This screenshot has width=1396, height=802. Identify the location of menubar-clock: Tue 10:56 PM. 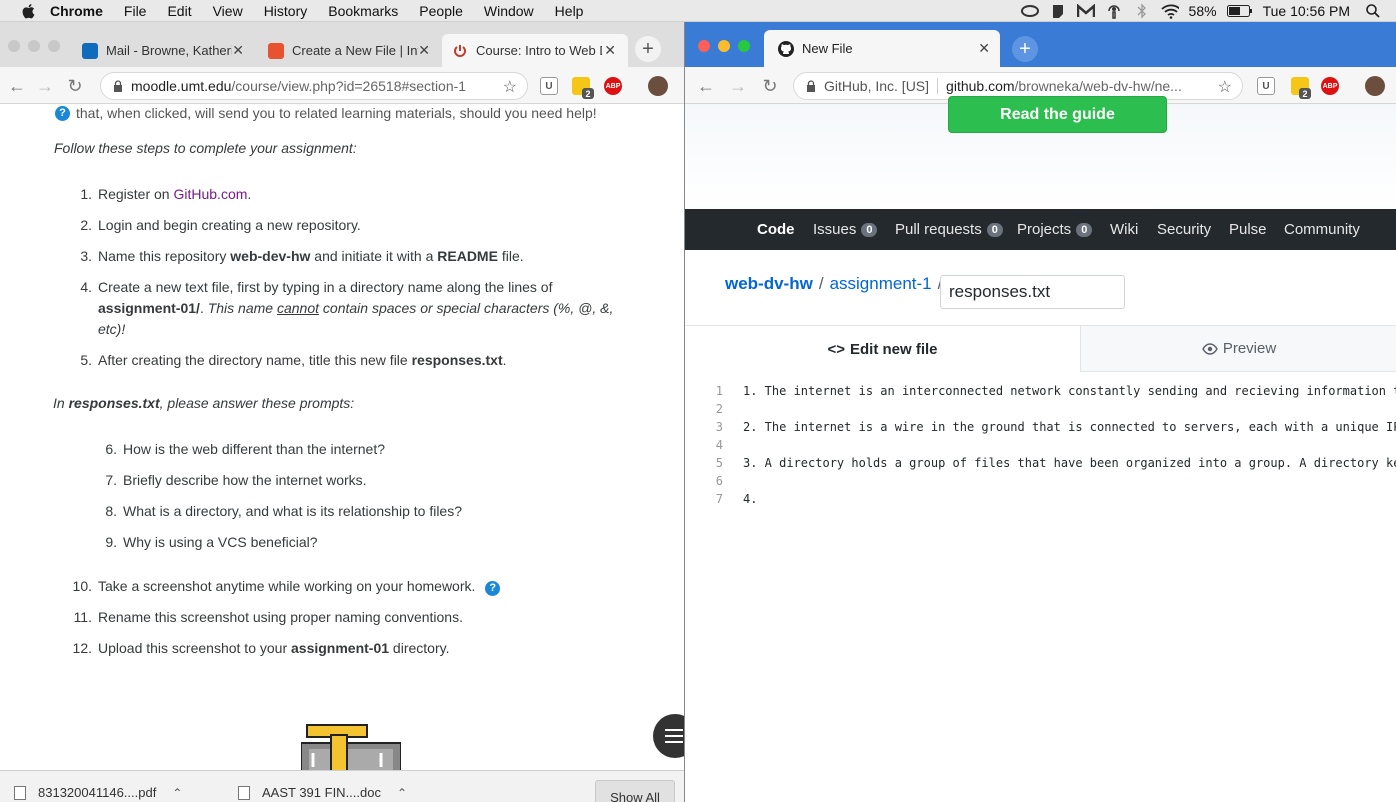
(1306, 11).